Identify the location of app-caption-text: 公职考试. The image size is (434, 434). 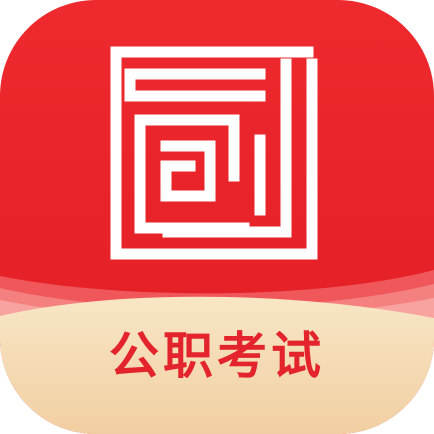
(217, 356).